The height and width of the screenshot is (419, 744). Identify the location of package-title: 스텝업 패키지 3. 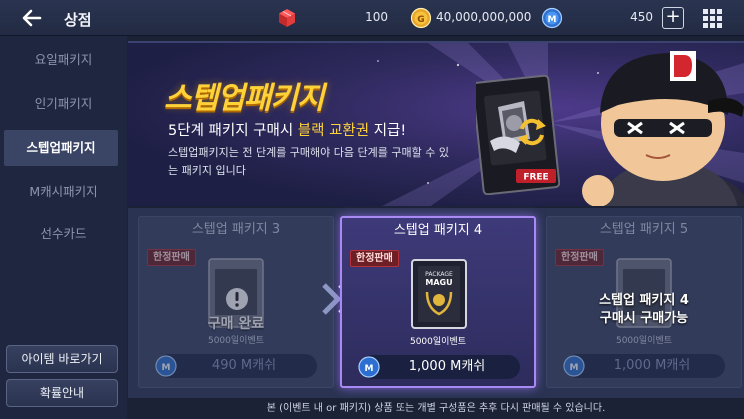
(236, 229).